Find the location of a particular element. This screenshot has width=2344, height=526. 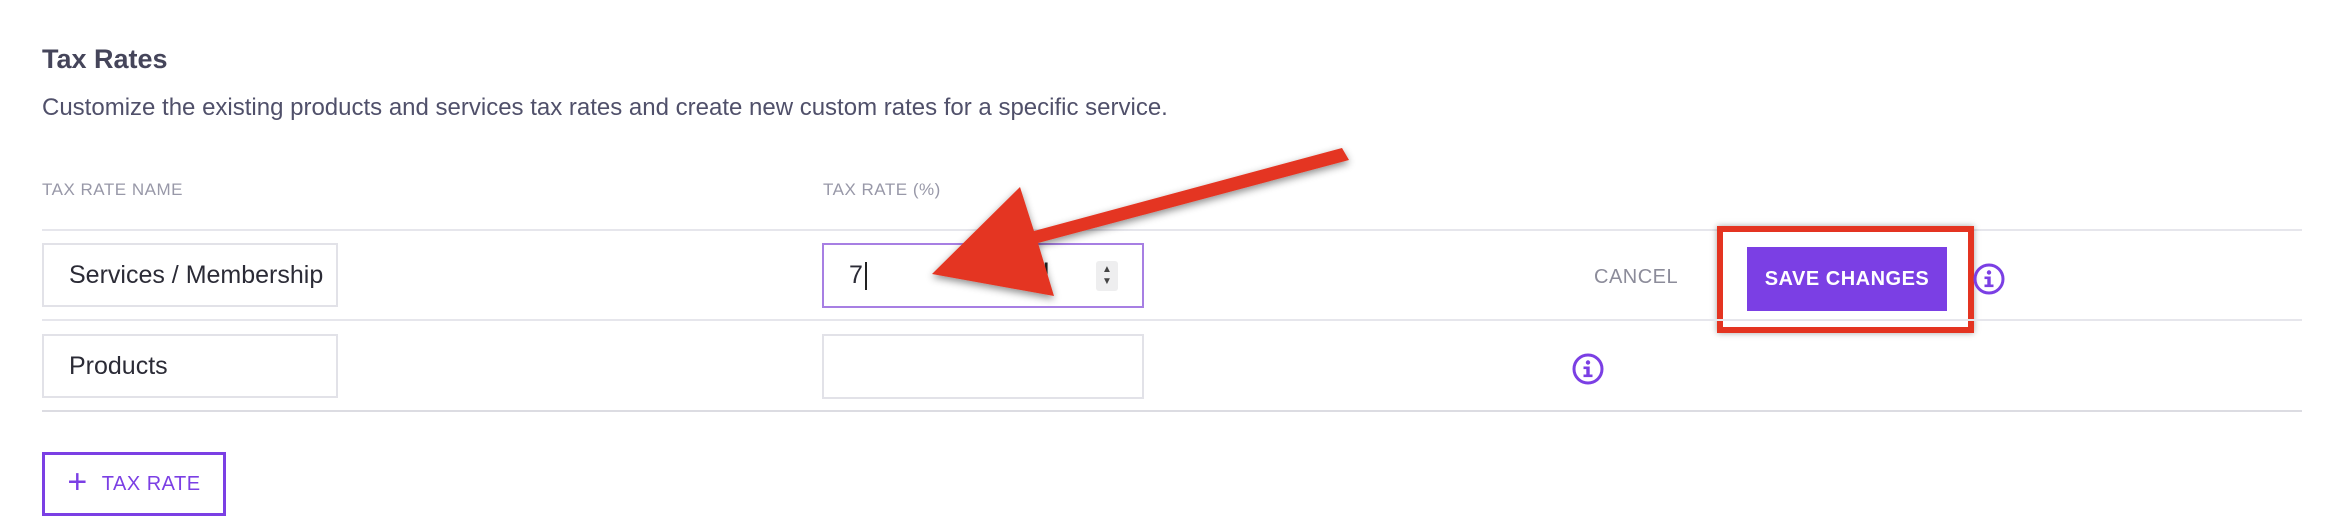

tax-rate-value: 7 is located at coordinates (856, 275).